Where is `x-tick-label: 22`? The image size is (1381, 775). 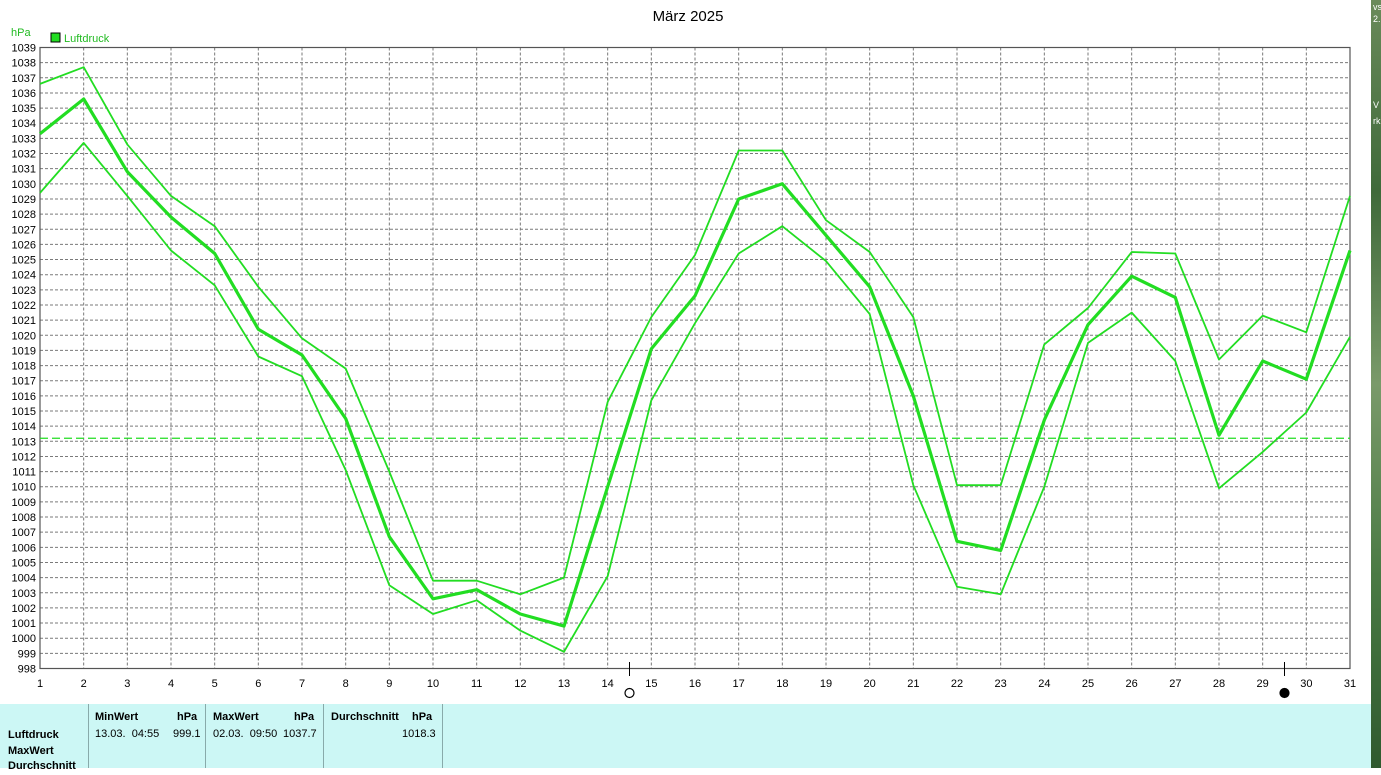 x-tick-label: 22 is located at coordinates (957, 684).